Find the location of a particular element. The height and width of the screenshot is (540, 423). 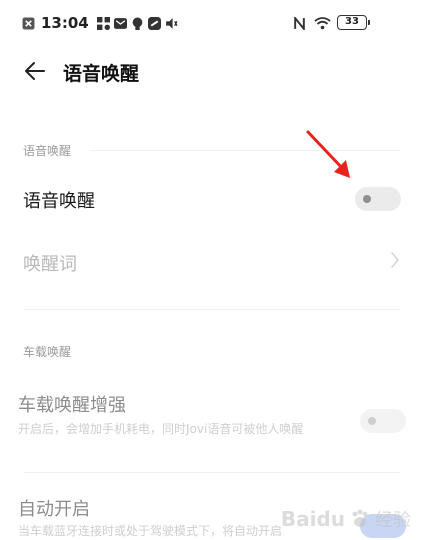

row-title-voice-wake: 语音唤醒 is located at coordinates (59, 201).